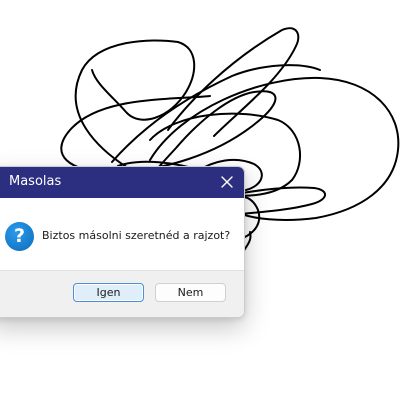 Image resolution: width=404 pixels, height=404 pixels. I want to click on scribble-right-trail, so click(280, 200).